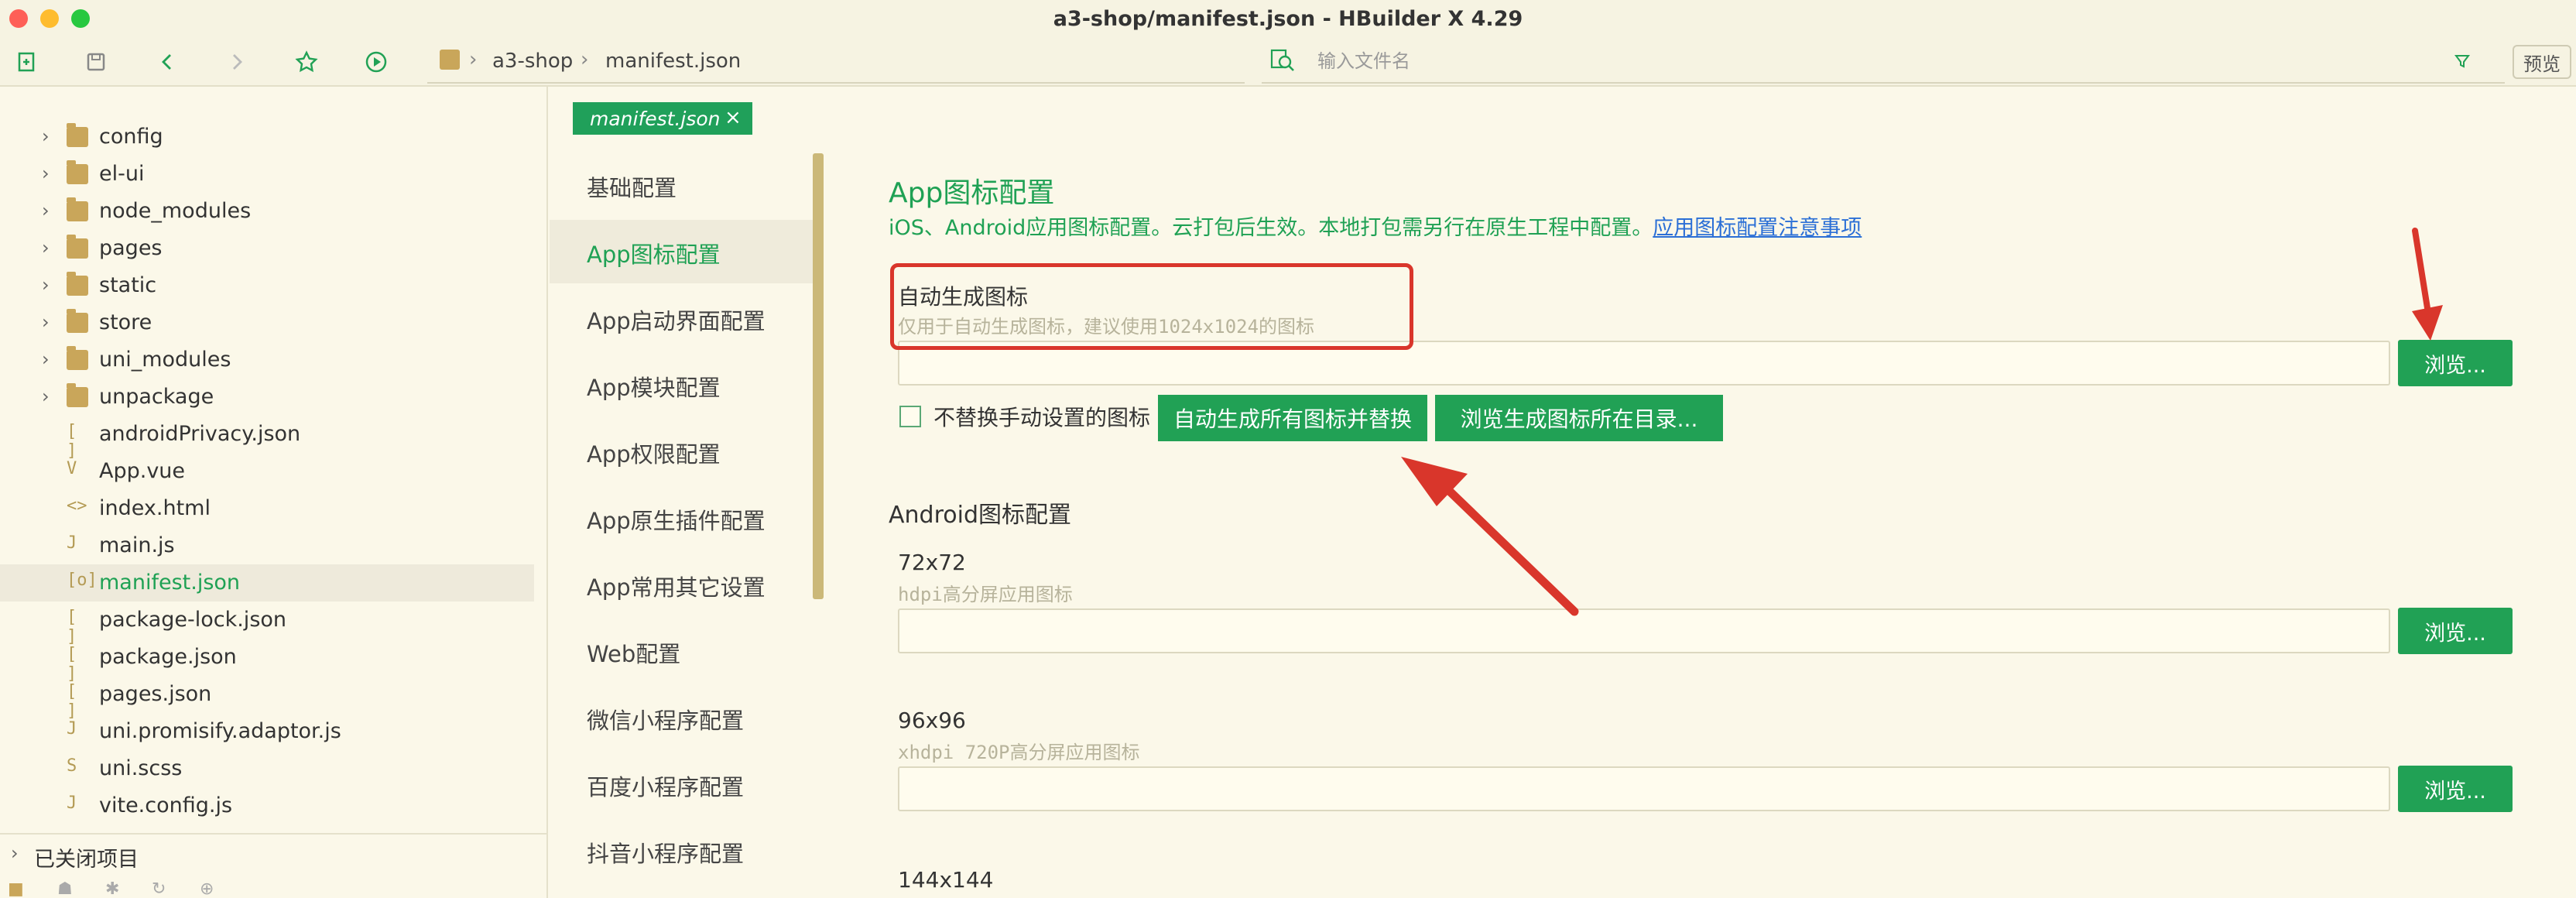 The image size is (2576, 898). I want to click on manifest-file-icon: [o], so click(82, 580).